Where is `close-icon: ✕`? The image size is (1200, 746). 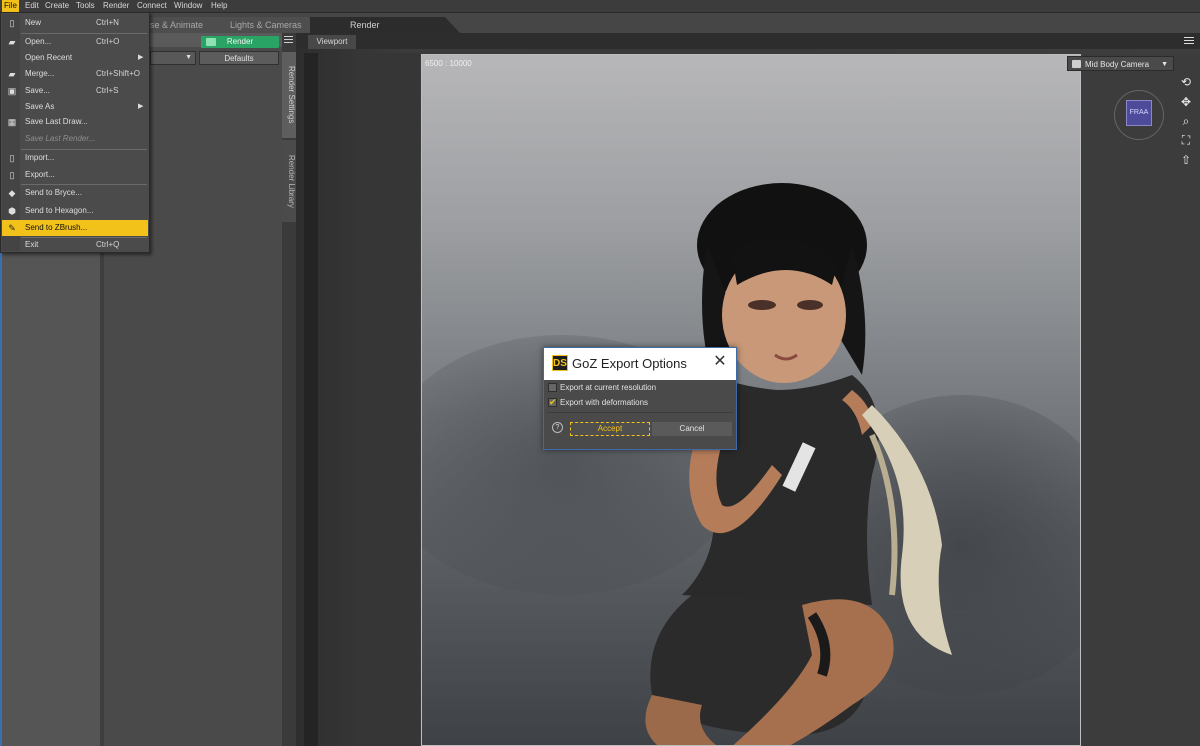 close-icon: ✕ is located at coordinates (720, 362).